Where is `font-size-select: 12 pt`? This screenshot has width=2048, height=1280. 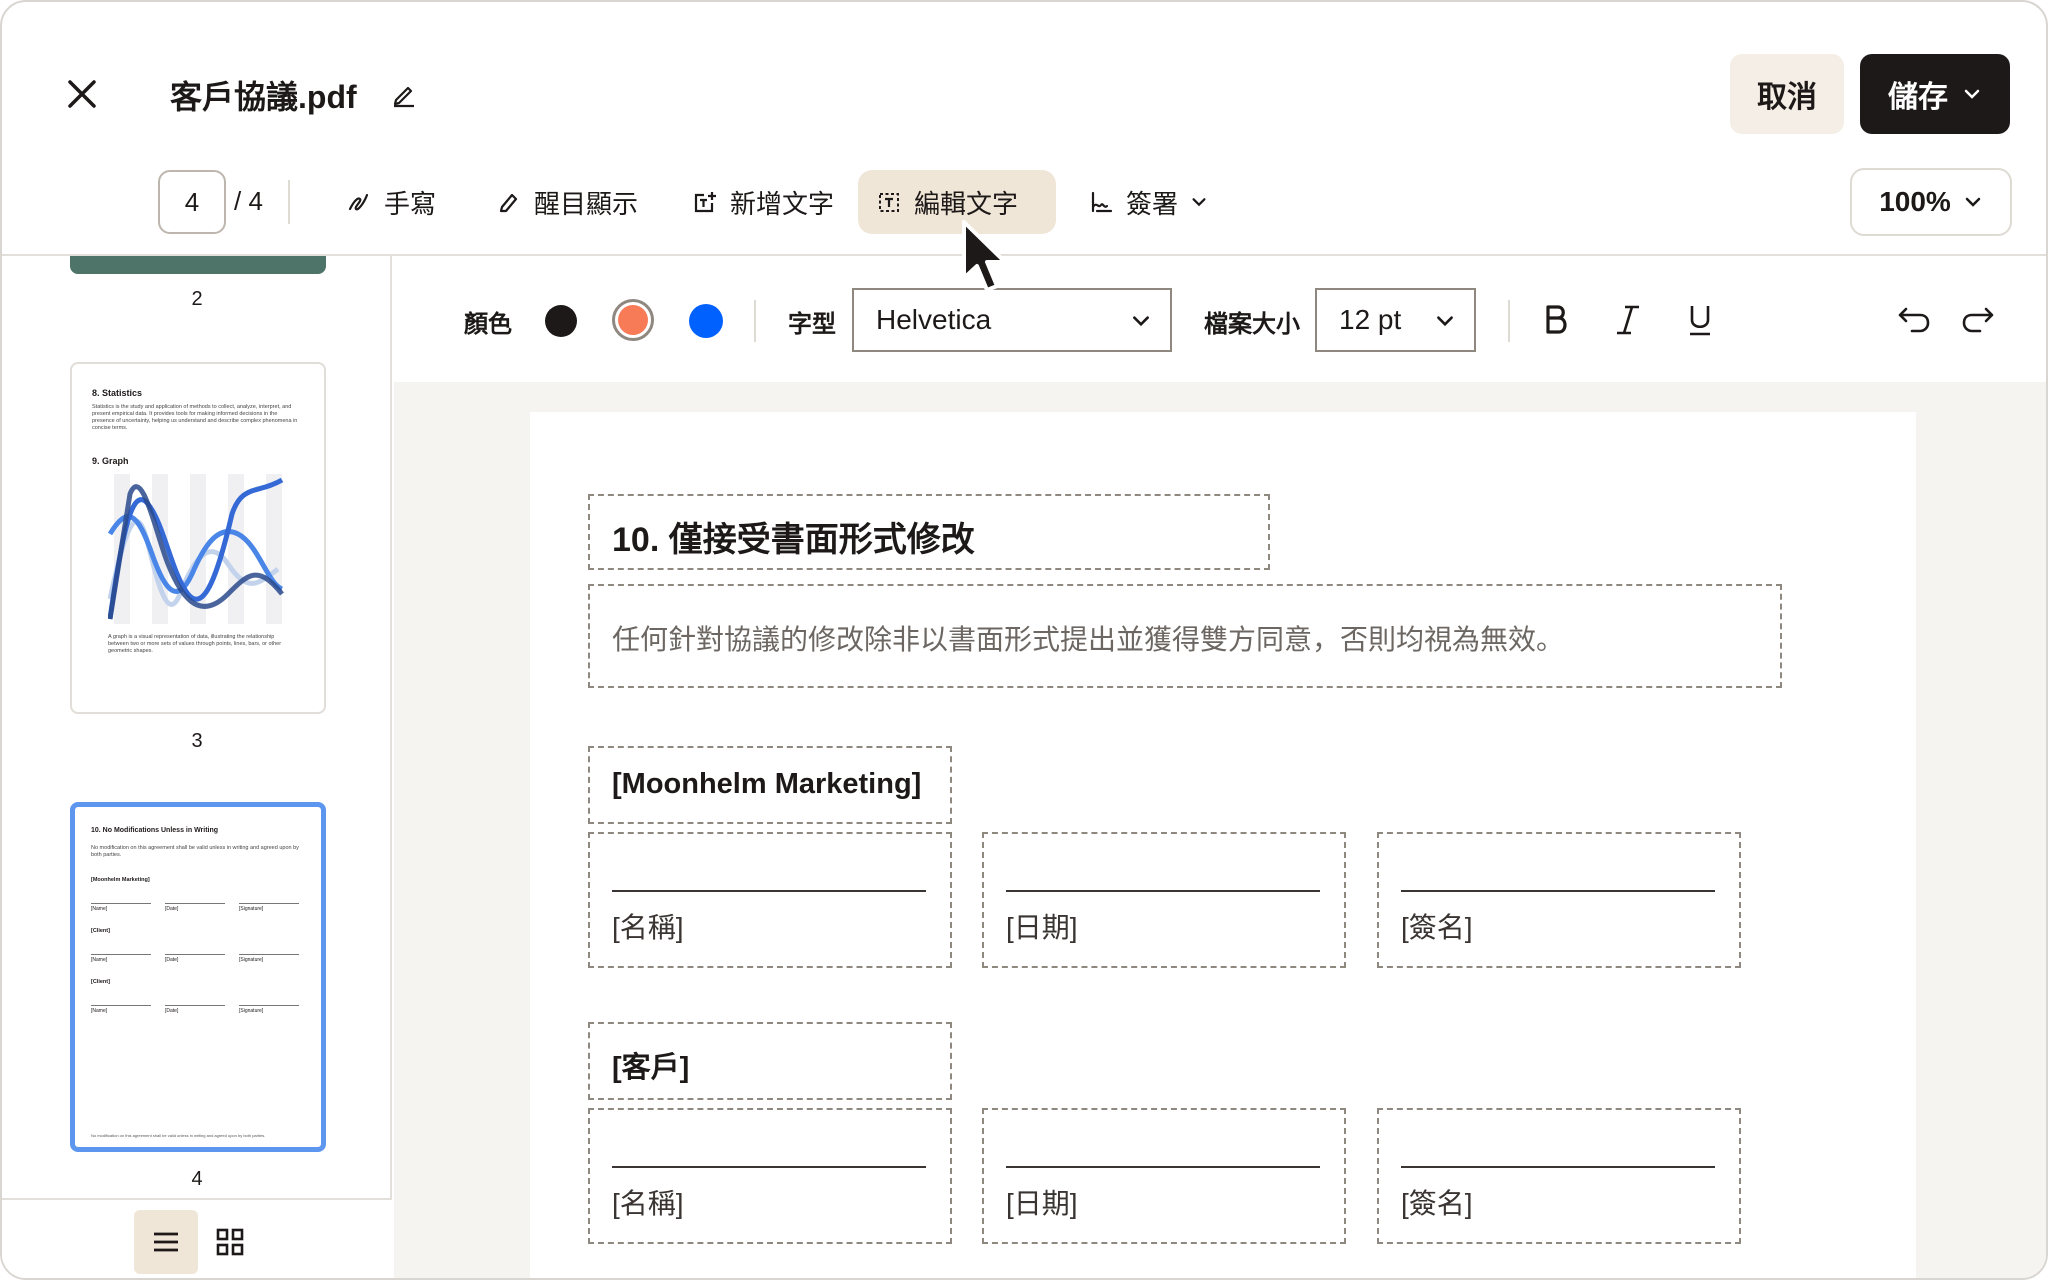 font-size-select: 12 pt is located at coordinates (1395, 320).